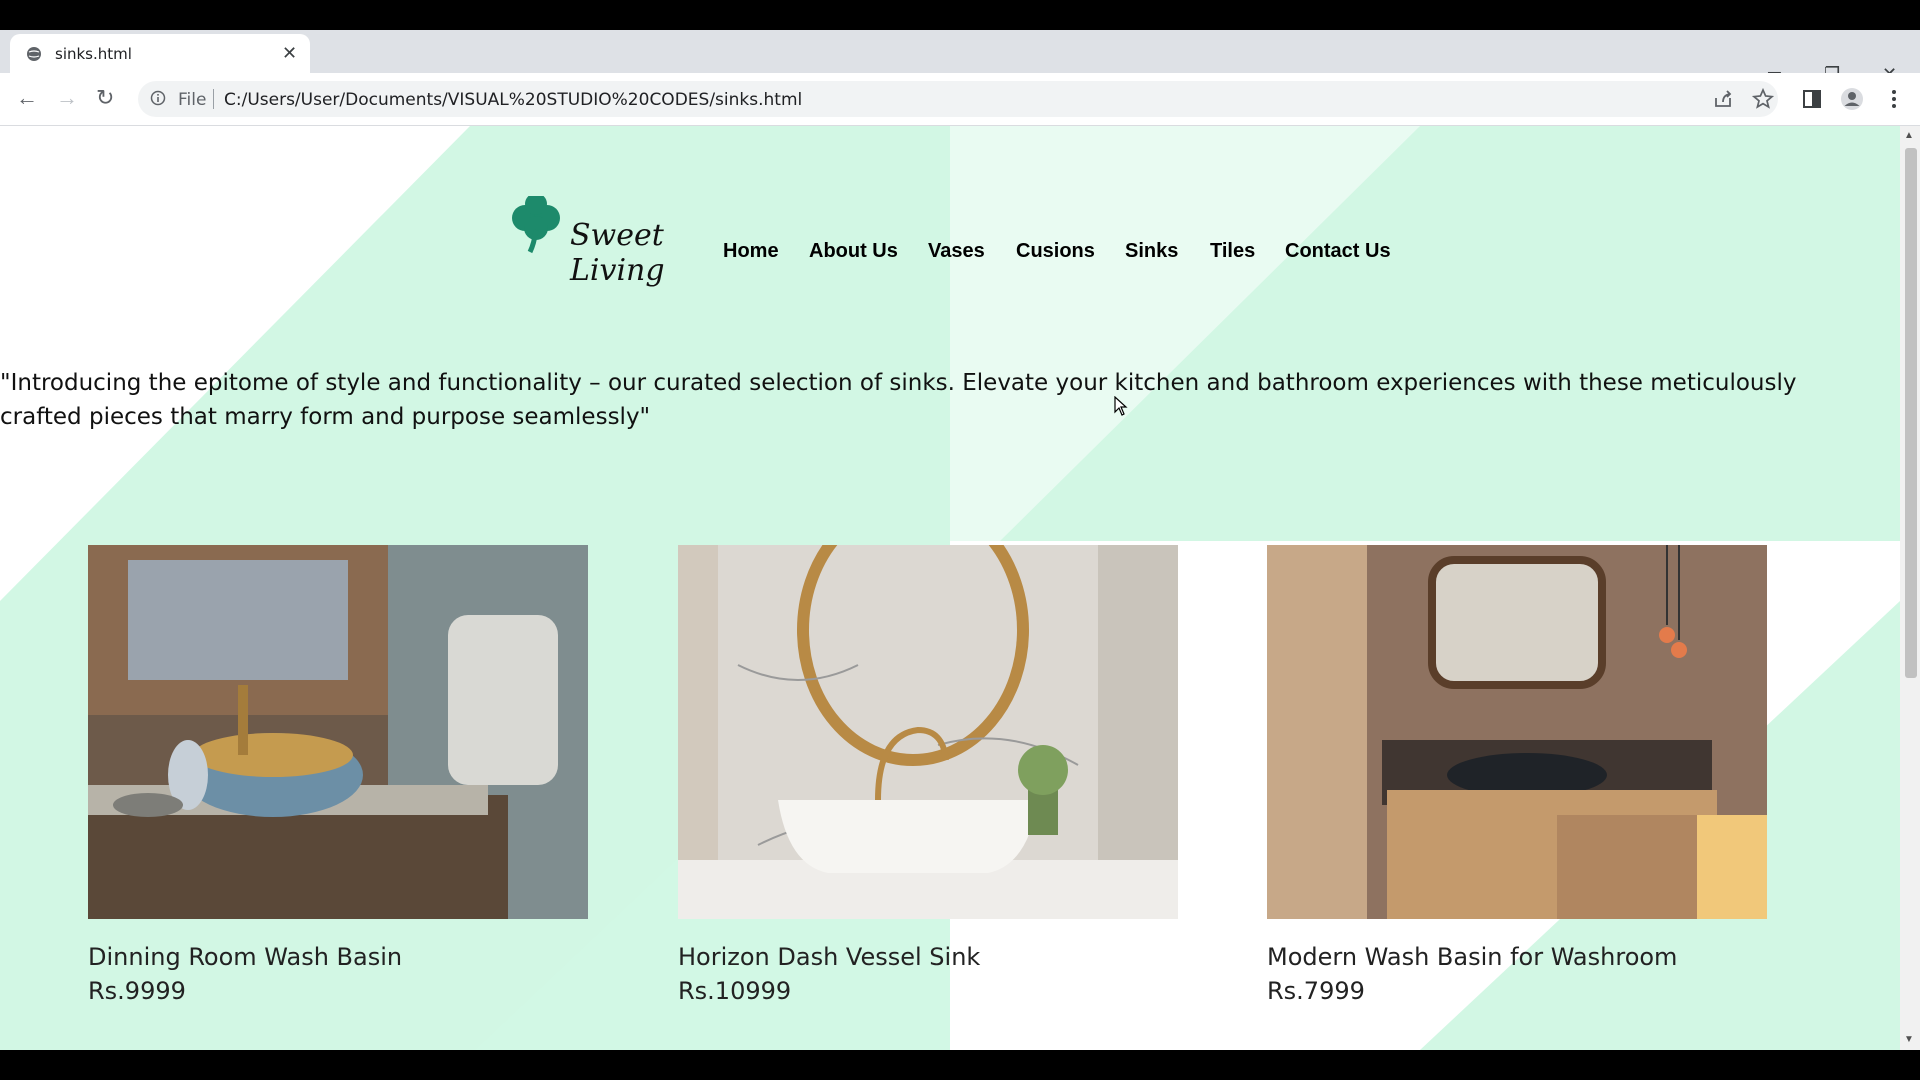 The image size is (1920, 1080). Describe the element at coordinates (67, 98) in the screenshot. I see `forward-icon: →` at that location.